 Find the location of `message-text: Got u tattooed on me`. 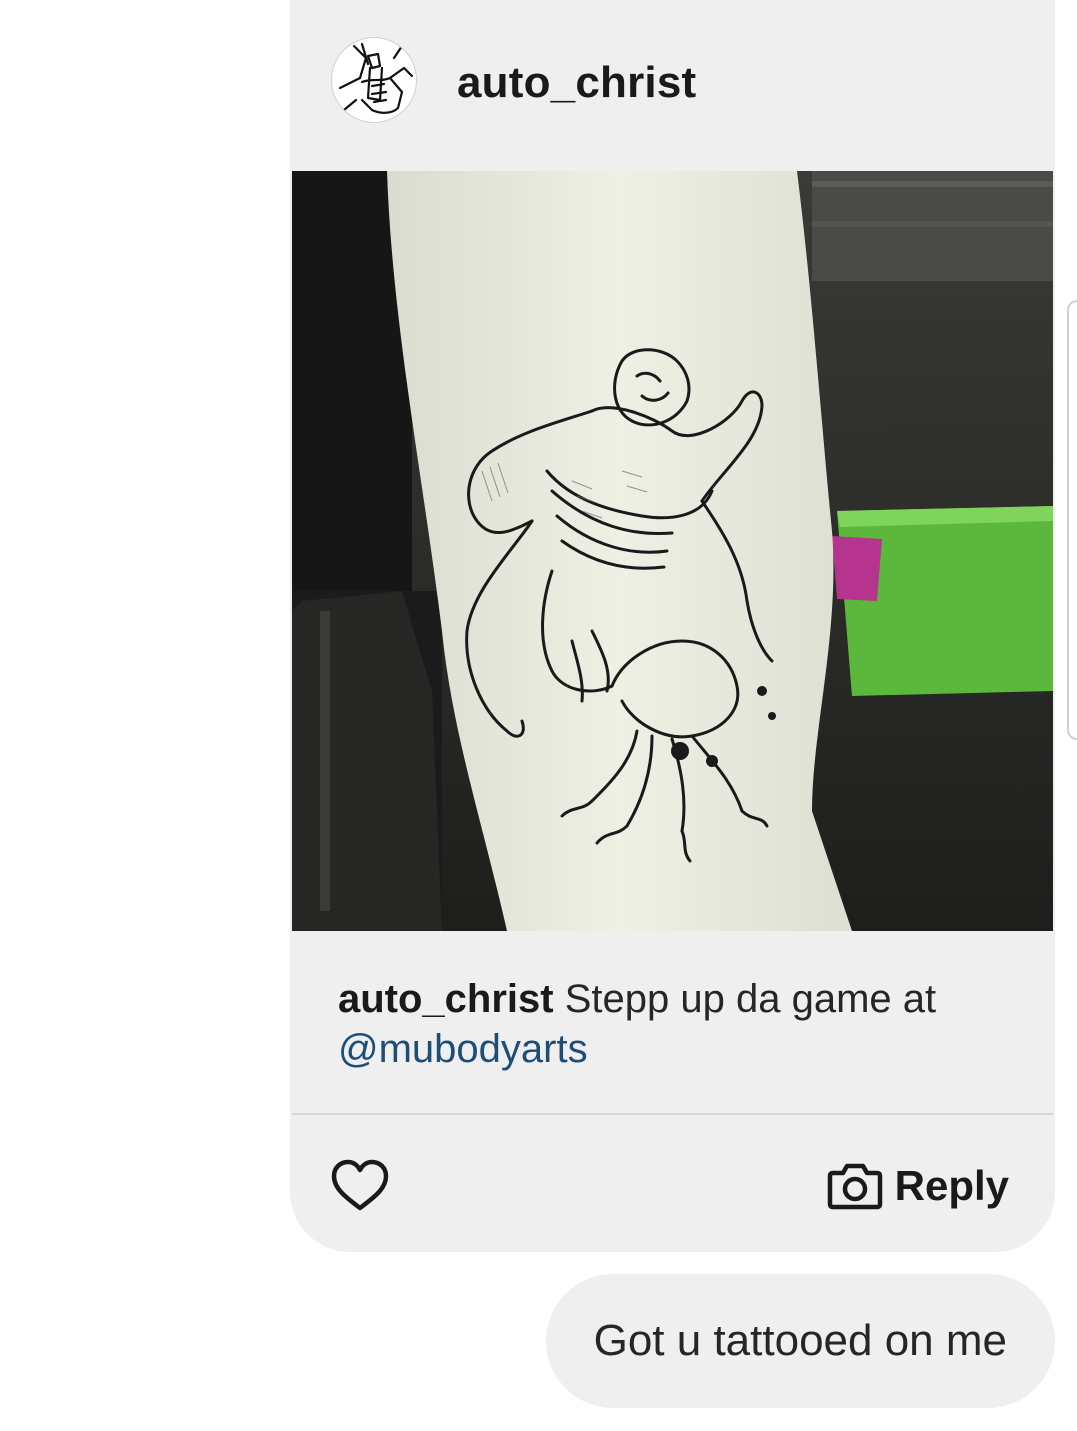

message-text: Got u tattooed on me is located at coordinates (800, 1340).